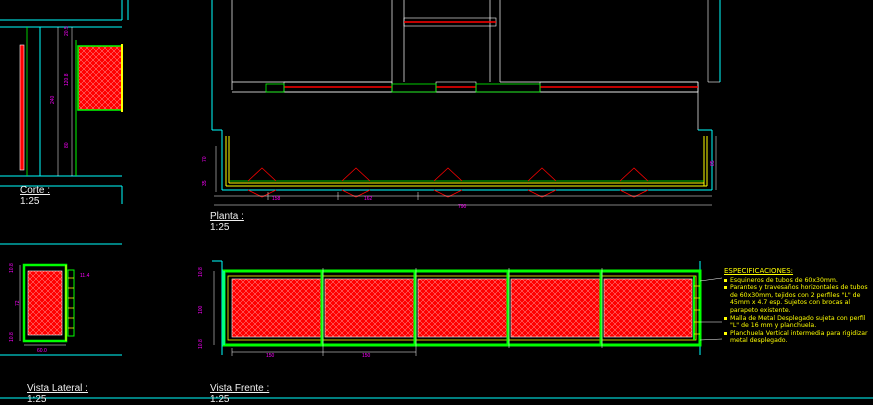  What do you see at coordinates (798, 281) in the screenshot?
I see `spec-item-1: Esquineros de tubos de 60x30mm.` at bounding box center [798, 281].